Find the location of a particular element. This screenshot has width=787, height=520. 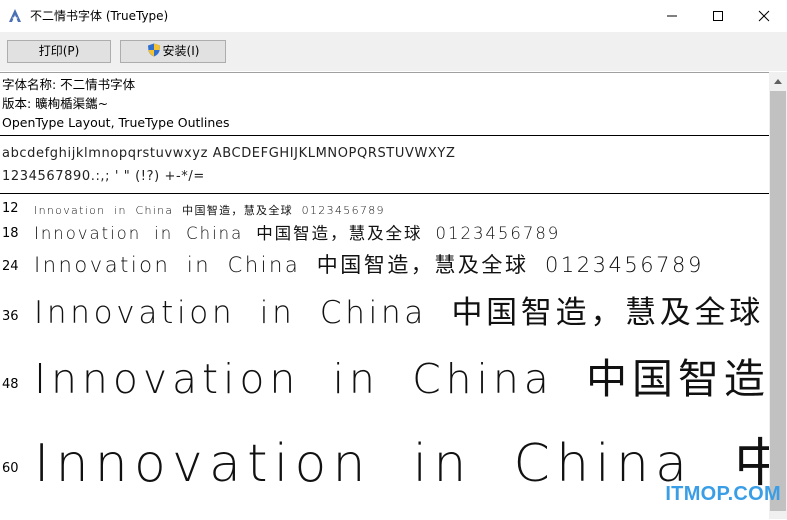

charset-digits: 1234567890.:,; ' " (!?) +-*/= is located at coordinates (103, 176).